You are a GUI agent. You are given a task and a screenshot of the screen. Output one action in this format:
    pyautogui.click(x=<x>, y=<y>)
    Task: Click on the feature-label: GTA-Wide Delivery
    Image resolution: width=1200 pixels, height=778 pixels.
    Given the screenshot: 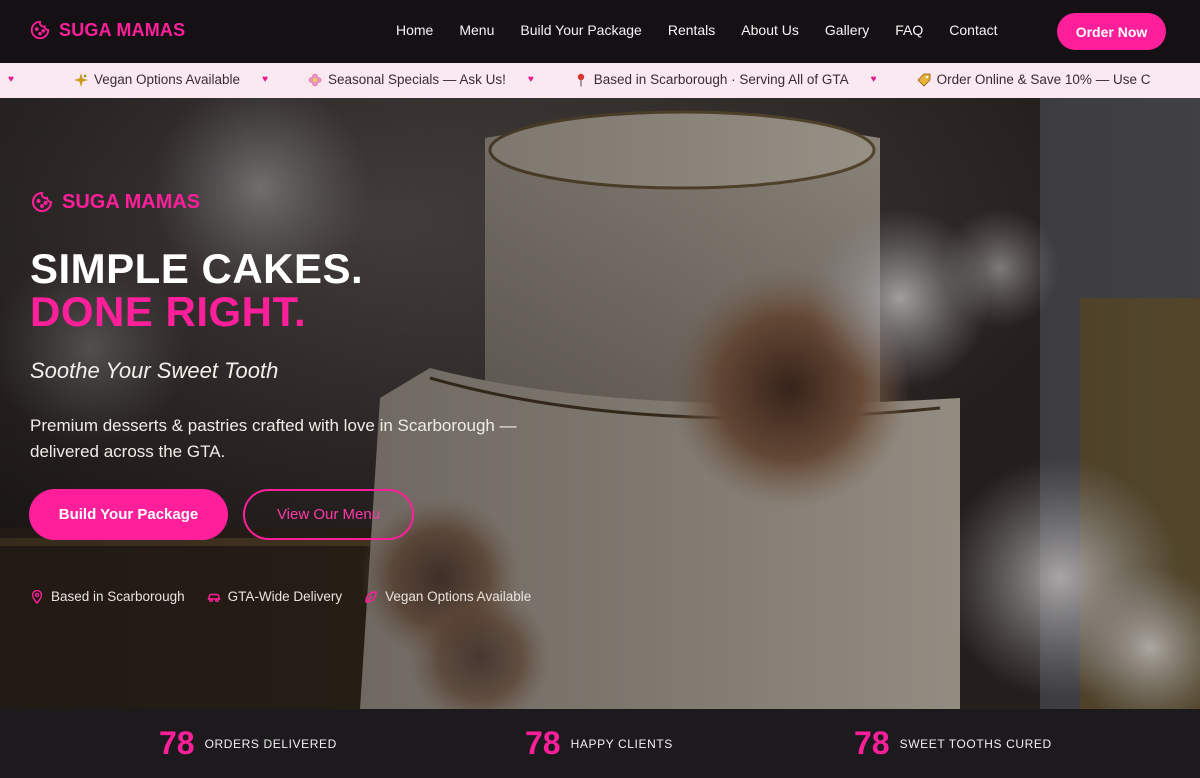 What is the action you would take?
    pyautogui.click(x=285, y=596)
    